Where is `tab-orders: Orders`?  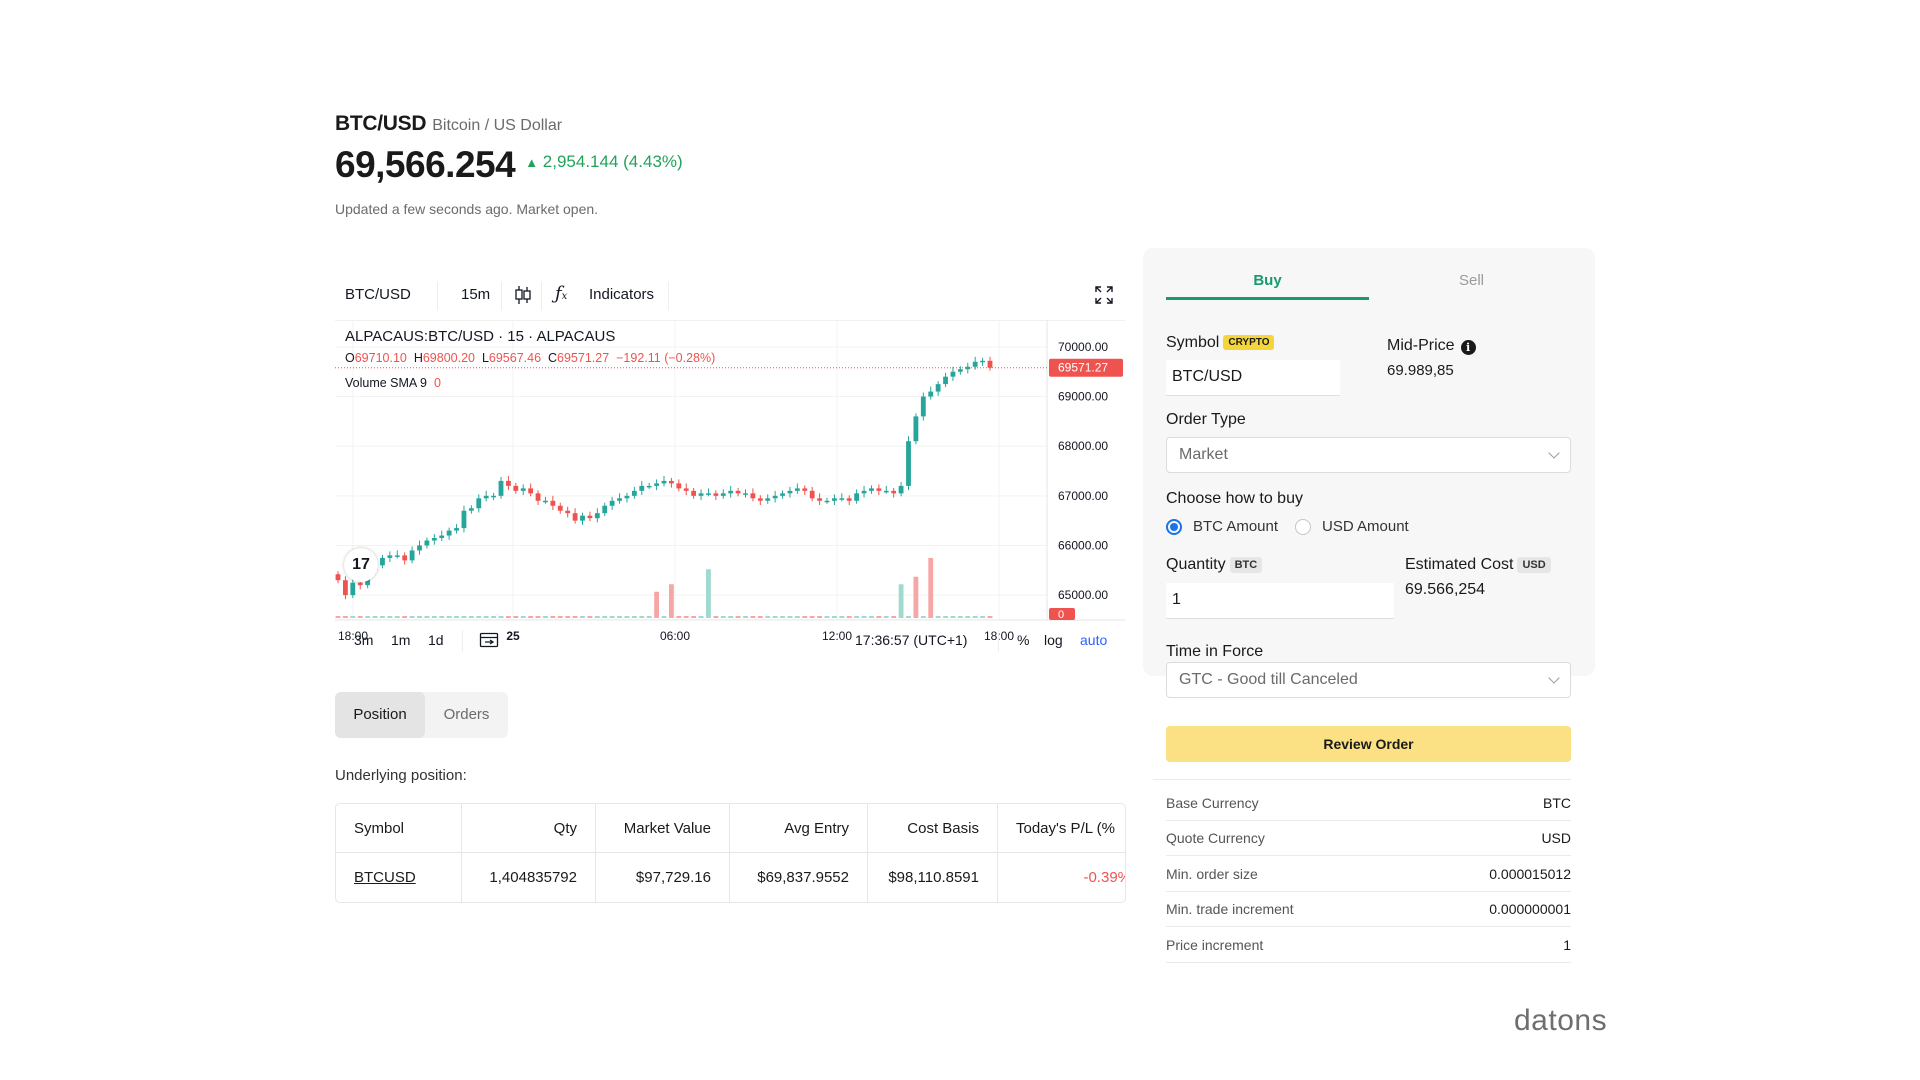 tab-orders: Orders is located at coordinates (466, 715).